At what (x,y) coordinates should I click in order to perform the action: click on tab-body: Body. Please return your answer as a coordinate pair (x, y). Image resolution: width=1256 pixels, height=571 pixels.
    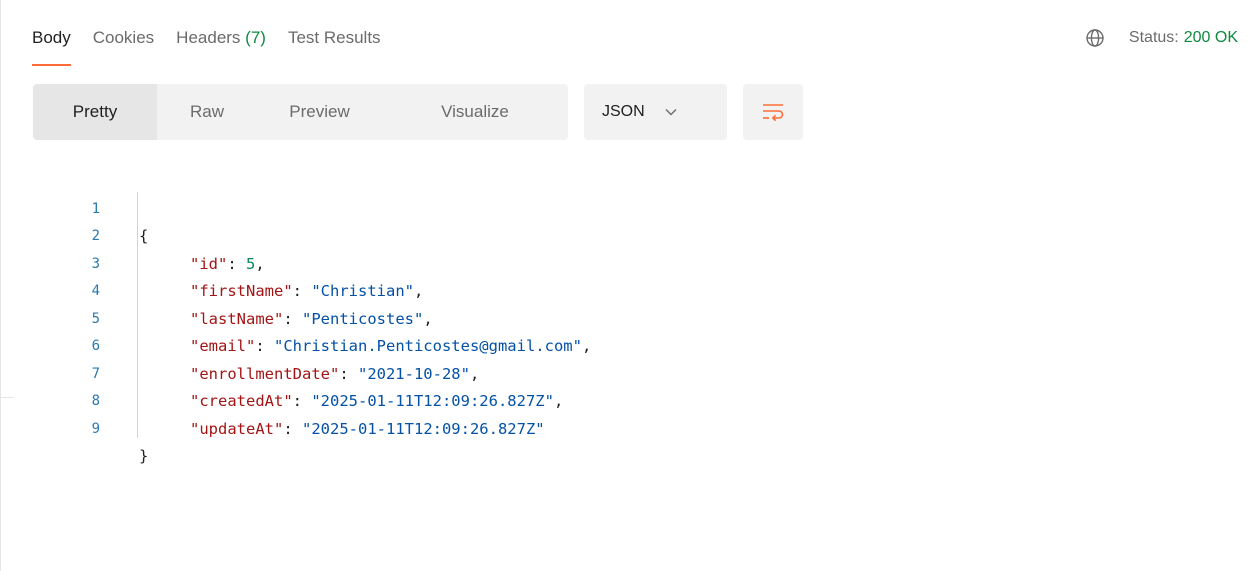
    Looking at the image, I should click on (51, 45).